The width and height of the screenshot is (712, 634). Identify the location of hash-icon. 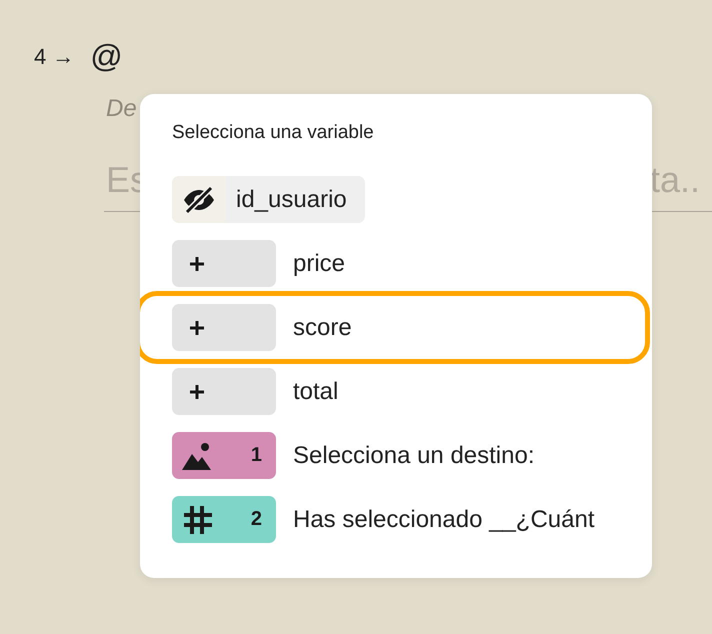
(198, 520).